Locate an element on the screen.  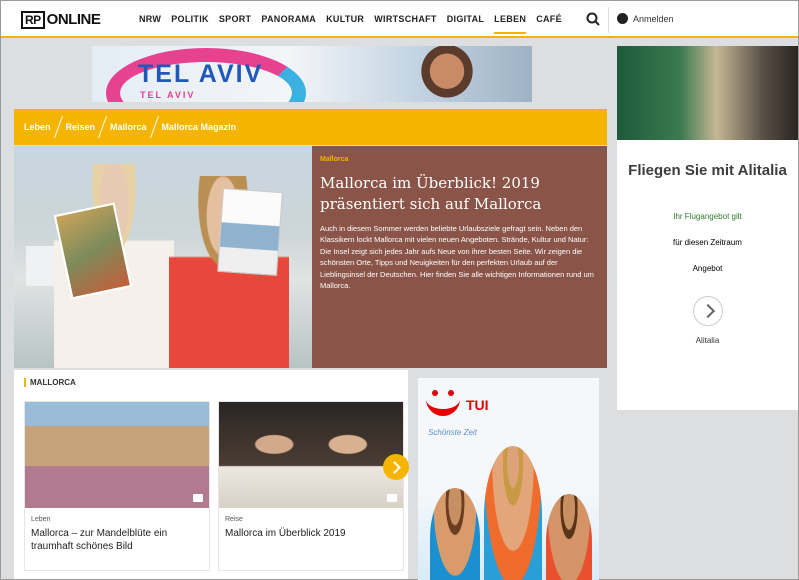
teaser-title: Mallorca im Überblick 2019 is located at coordinates (311, 533).